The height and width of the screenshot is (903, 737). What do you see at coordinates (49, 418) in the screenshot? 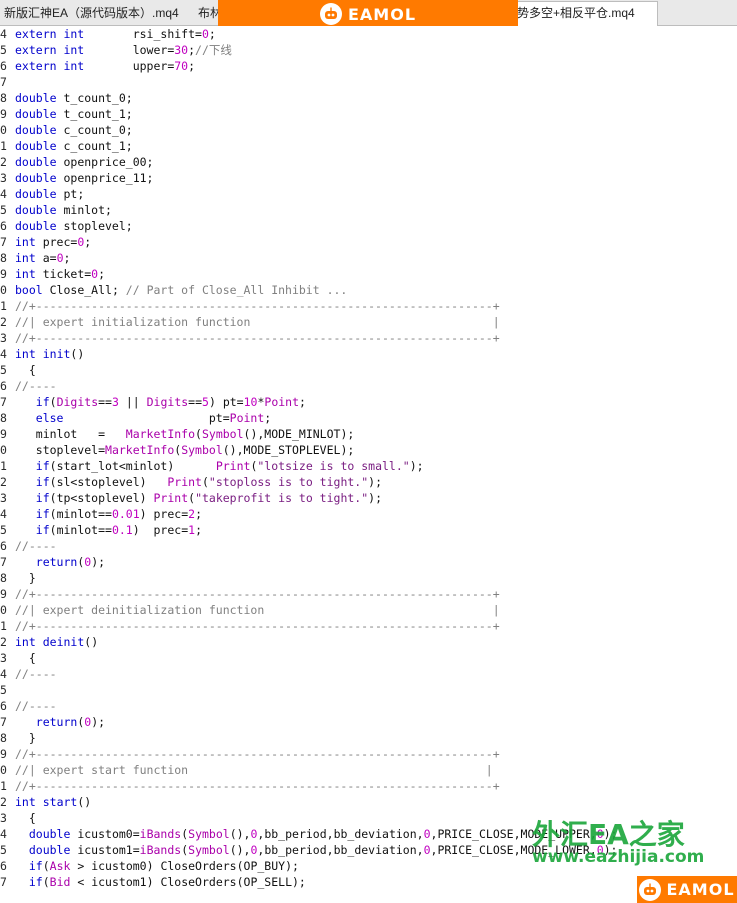
I see `code-token: else` at bounding box center [49, 418].